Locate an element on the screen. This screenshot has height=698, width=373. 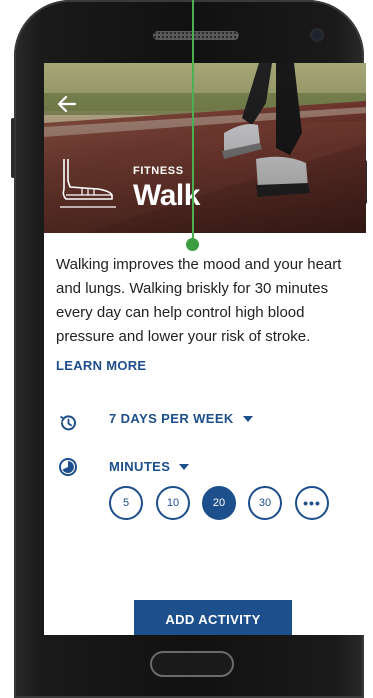
back-arrow-icon is located at coordinates (67, 104).